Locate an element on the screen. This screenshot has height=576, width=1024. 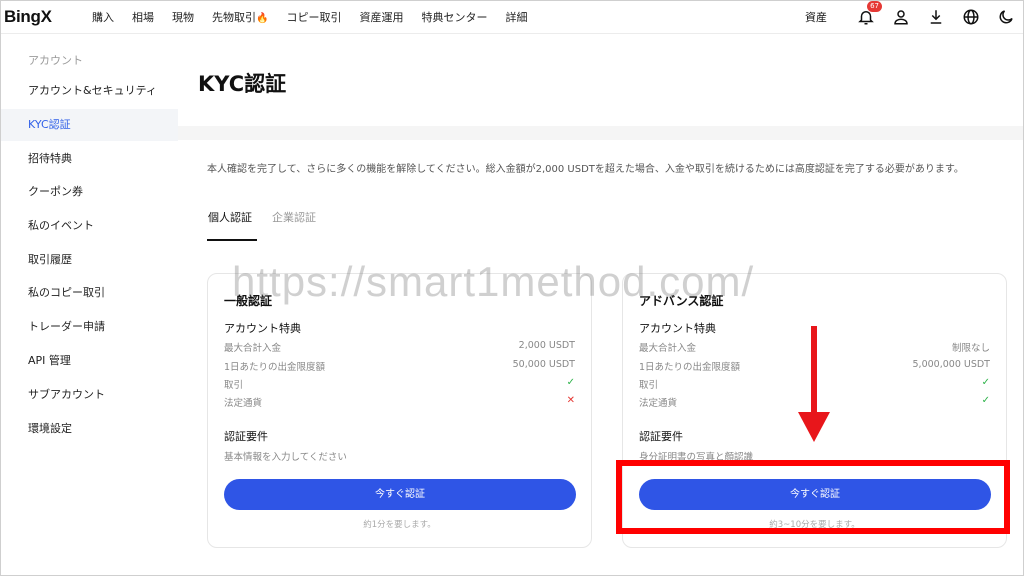
sidebar-item-kyc: KYC認証 is located at coordinates (89, 125).